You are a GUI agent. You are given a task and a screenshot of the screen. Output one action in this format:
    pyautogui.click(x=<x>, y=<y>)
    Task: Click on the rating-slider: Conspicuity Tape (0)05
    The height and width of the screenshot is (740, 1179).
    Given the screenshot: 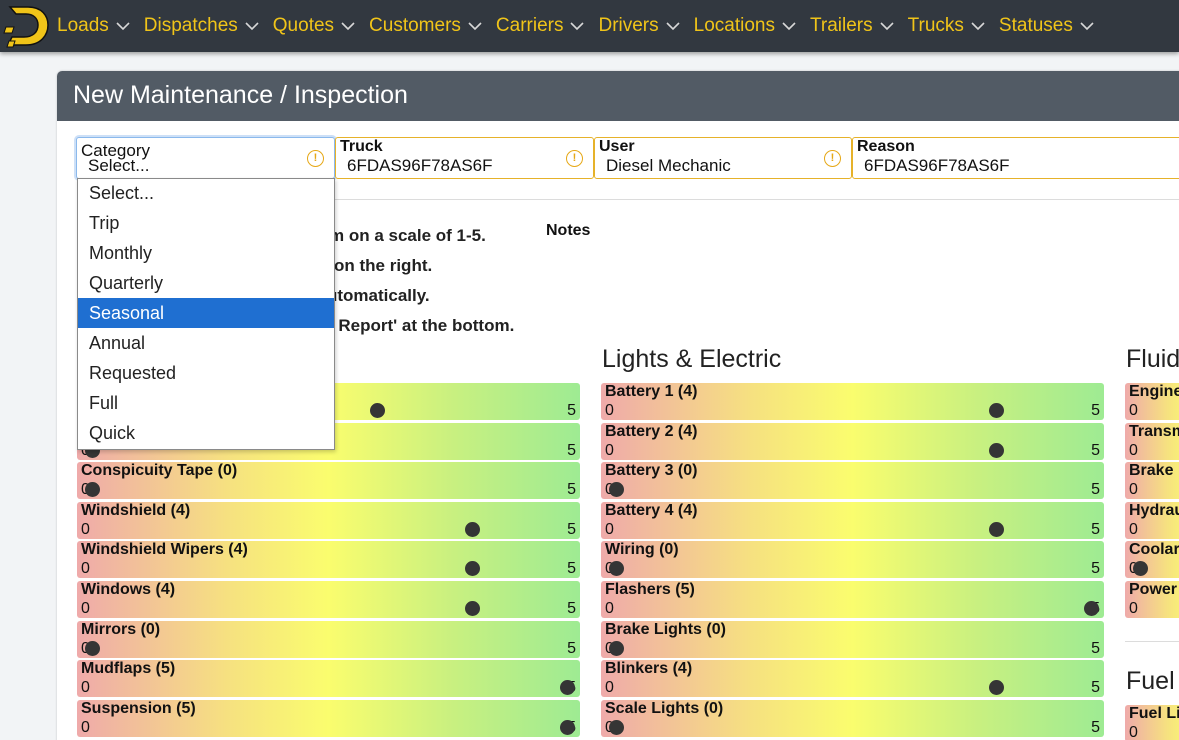 What is the action you would take?
    pyautogui.click(x=328, y=481)
    